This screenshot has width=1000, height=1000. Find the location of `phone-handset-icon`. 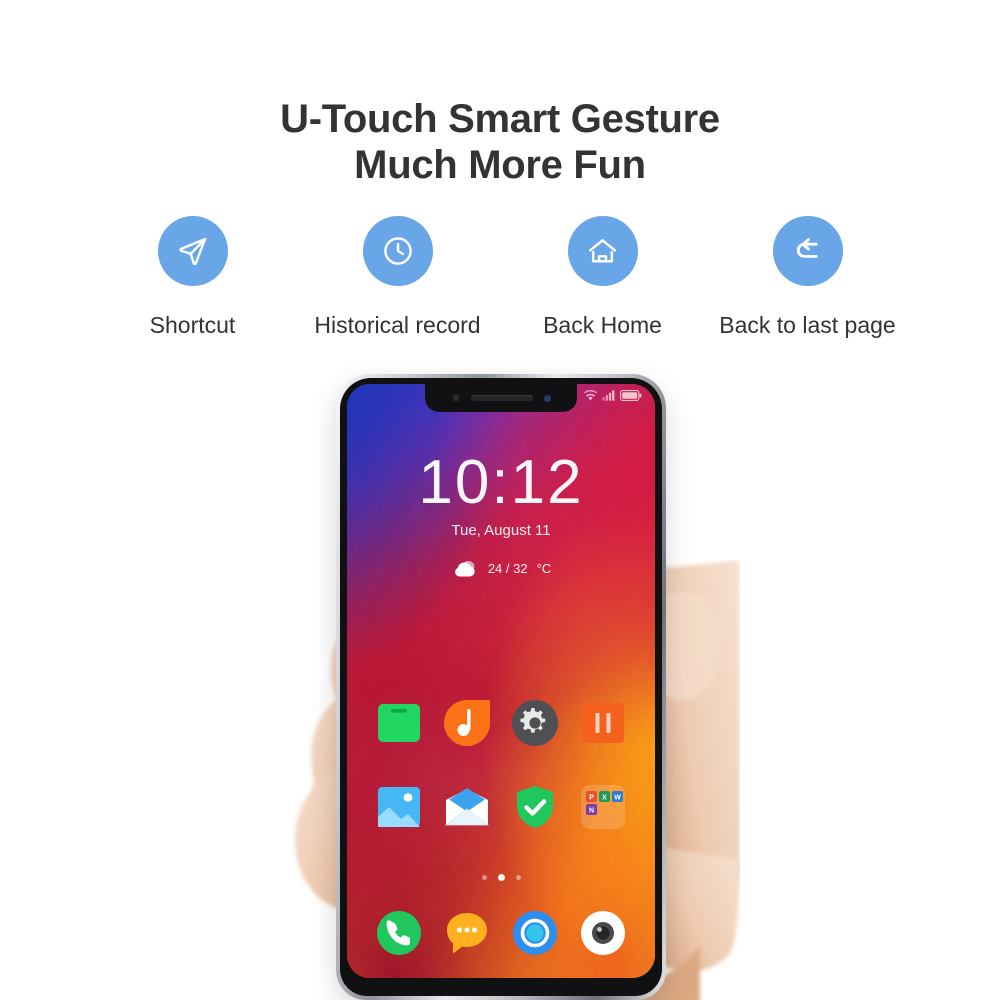

phone-handset-icon is located at coordinates (399, 933).